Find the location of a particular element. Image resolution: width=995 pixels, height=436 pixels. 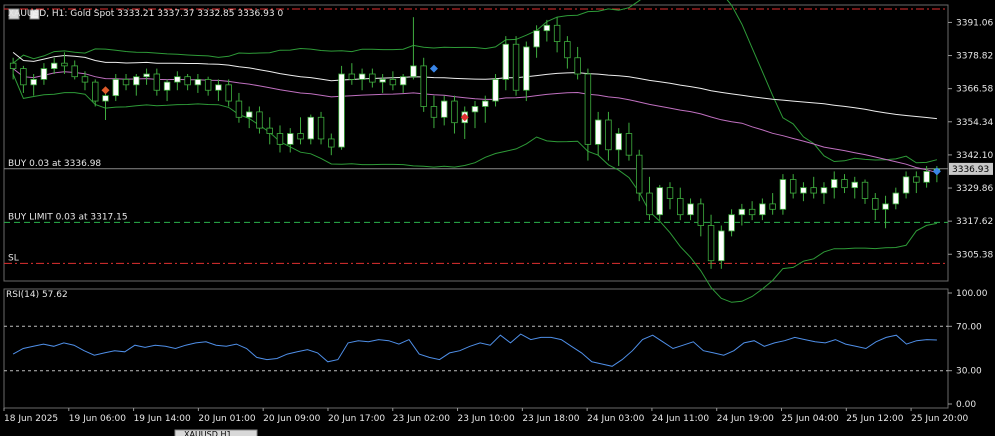

price-tick-label-1: 3378.82 is located at coordinates (974, 57).